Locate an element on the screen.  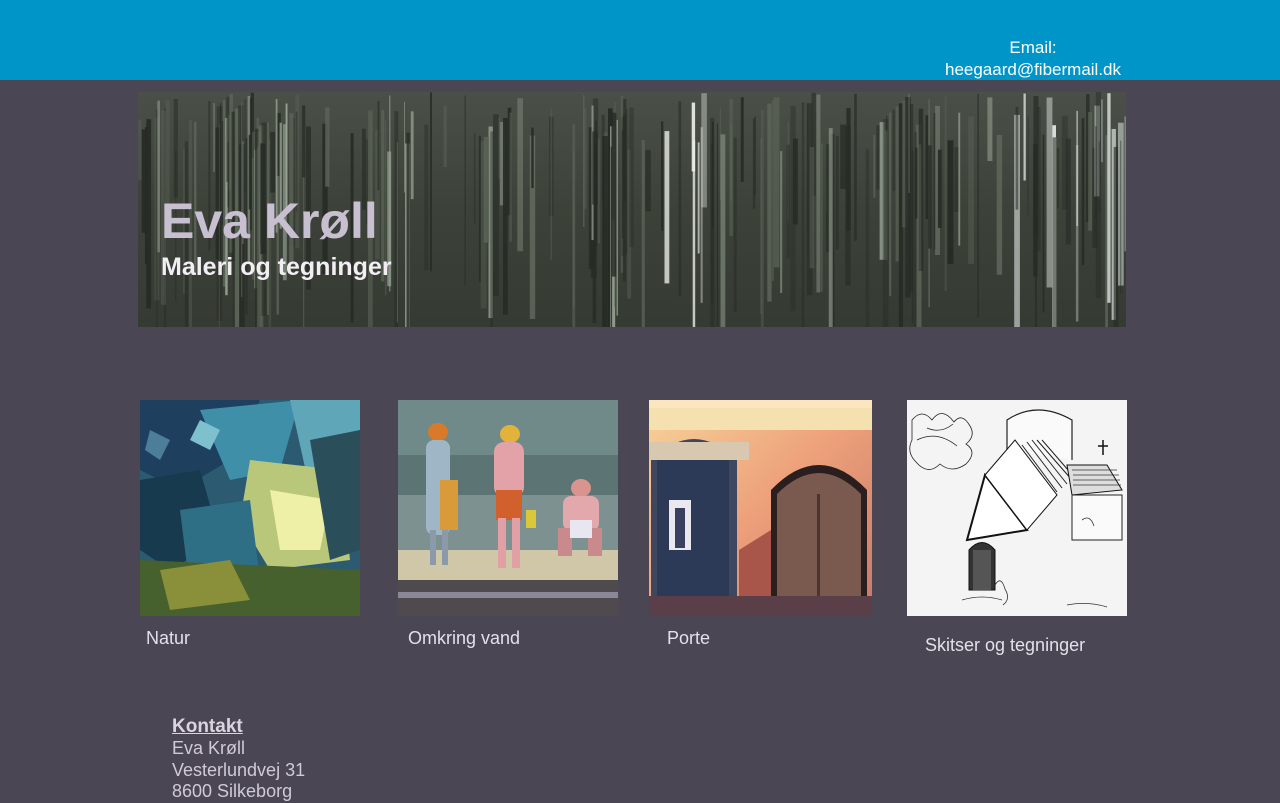
top-header-bar: Email: heegaard@fibermail.dk is located at coordinates (640, 40).